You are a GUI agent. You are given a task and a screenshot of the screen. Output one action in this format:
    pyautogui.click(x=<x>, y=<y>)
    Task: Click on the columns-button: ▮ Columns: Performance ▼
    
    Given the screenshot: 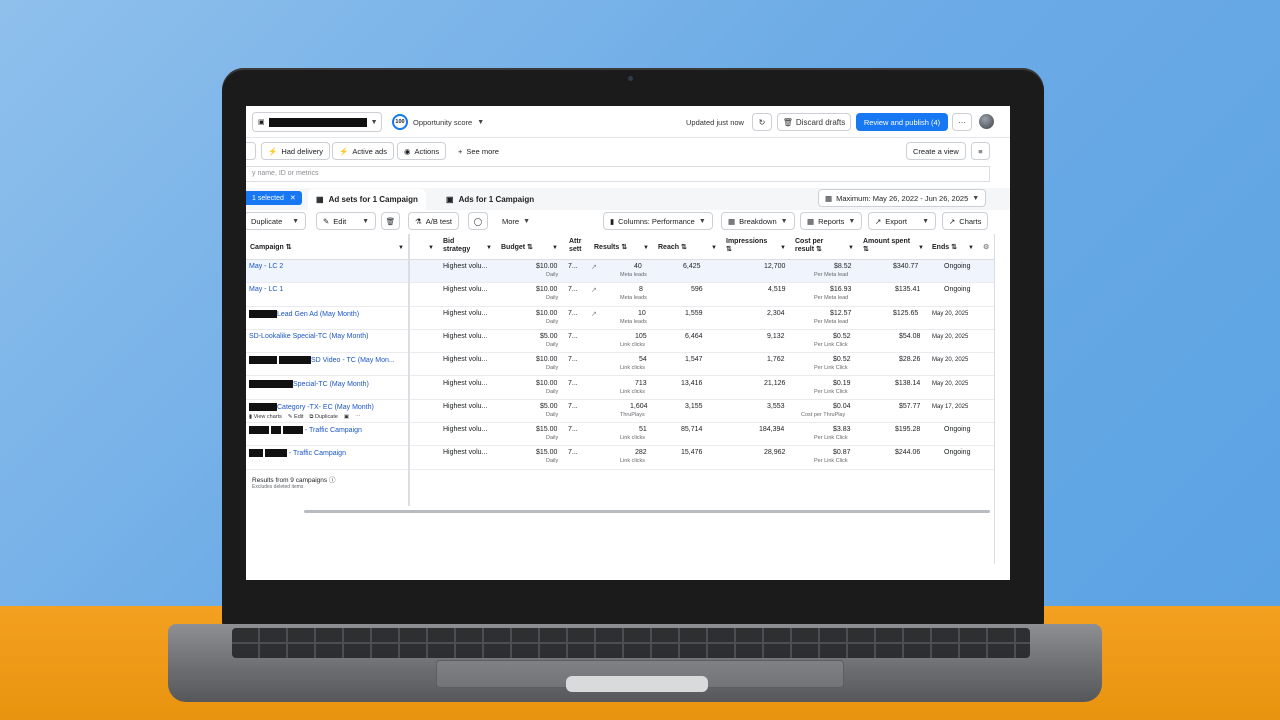 What is the action you would take?
    pyautogui.click(x=658, y=221)
    